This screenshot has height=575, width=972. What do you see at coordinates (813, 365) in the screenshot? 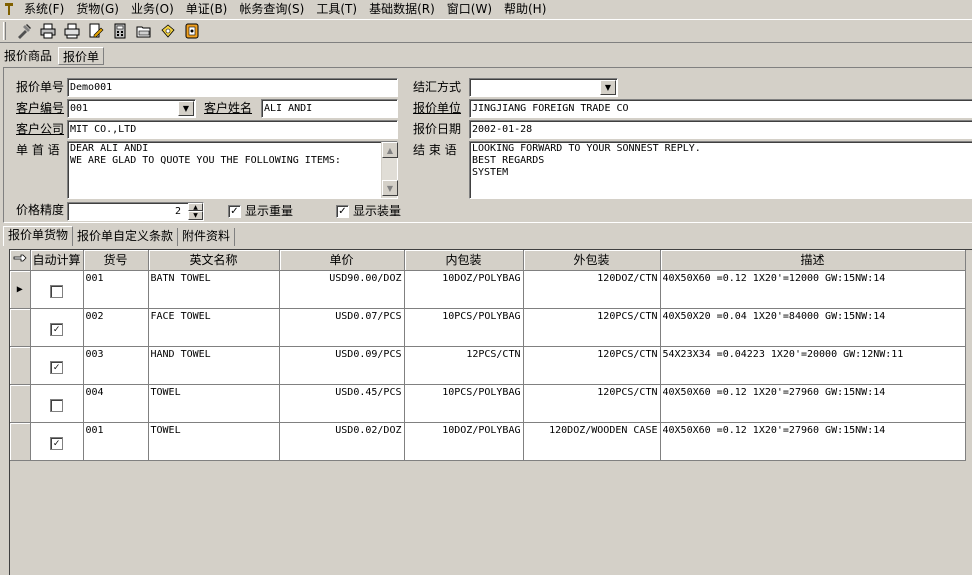
I see `description-cell: 54X23X34 =0.04223 1X20'=20000 GW:12NW:11` at bounding box center [813, 365].